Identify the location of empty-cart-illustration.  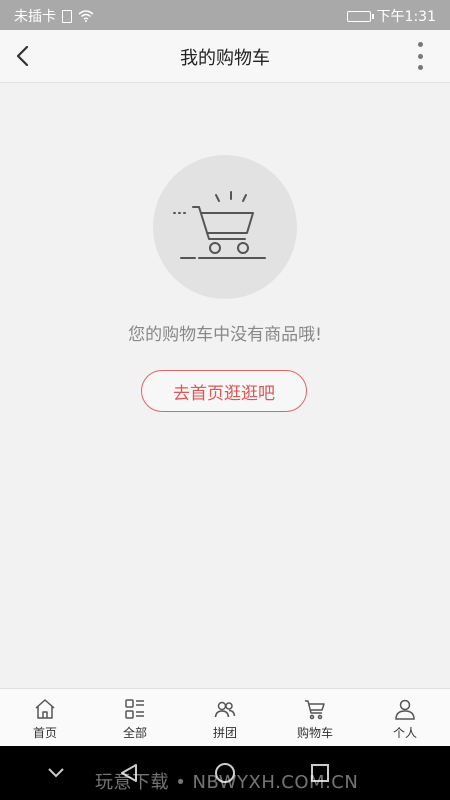
(225, 227).